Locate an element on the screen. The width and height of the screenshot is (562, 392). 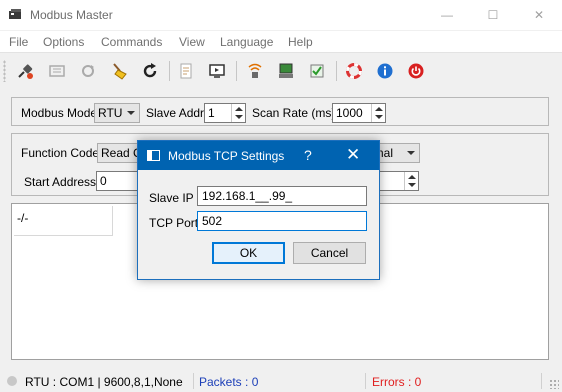
disconnect-icon is located at coordinates (57, 71).